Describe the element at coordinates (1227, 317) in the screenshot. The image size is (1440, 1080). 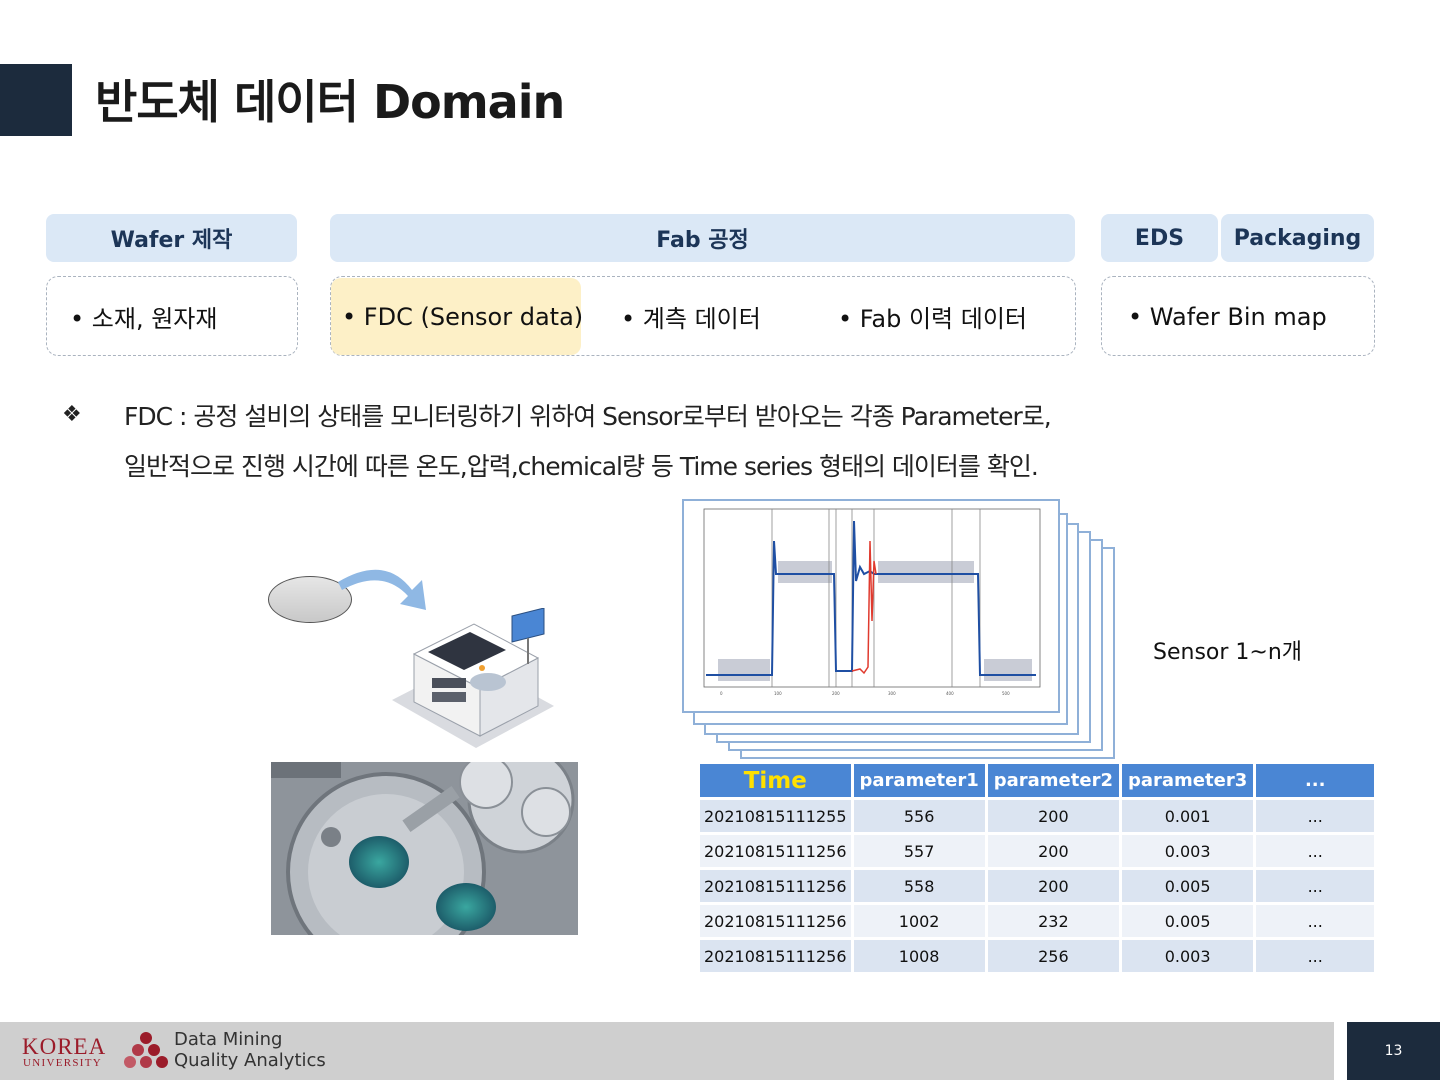
I see `bullet-wafer-bin-map: Wafer Bin map` at that location.